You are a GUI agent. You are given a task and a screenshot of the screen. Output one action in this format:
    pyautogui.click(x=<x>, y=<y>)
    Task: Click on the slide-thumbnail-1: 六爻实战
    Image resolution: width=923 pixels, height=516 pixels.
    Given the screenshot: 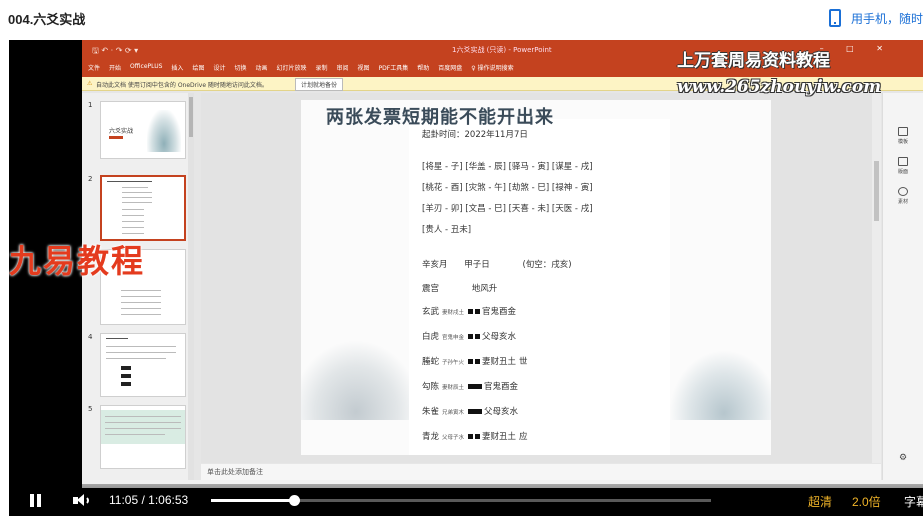 What is the action you would take?
    pyautogui.click(x=143, y=130)
    